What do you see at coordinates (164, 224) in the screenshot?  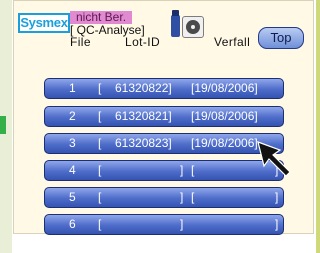 I see `file-row-6: 6 [ ] ]` at bounding box center [164, 224].